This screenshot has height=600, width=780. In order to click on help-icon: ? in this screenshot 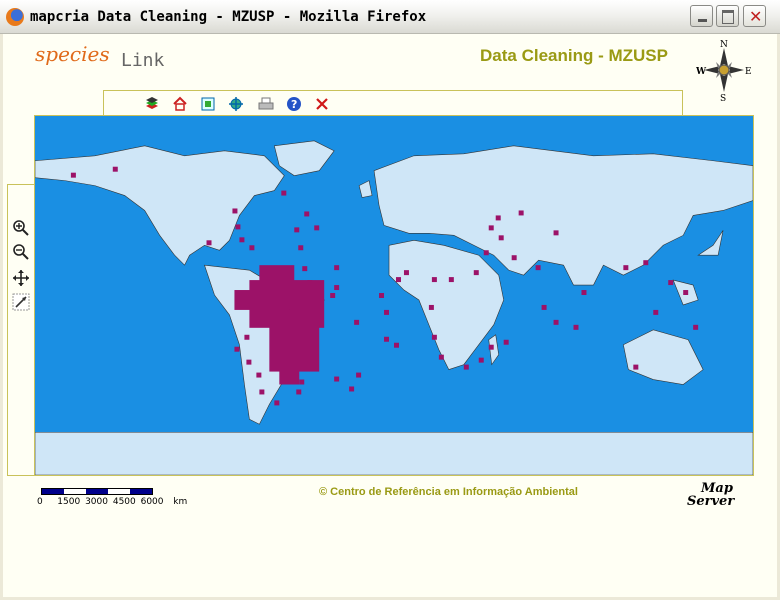, I will do `click(294, 104)`.